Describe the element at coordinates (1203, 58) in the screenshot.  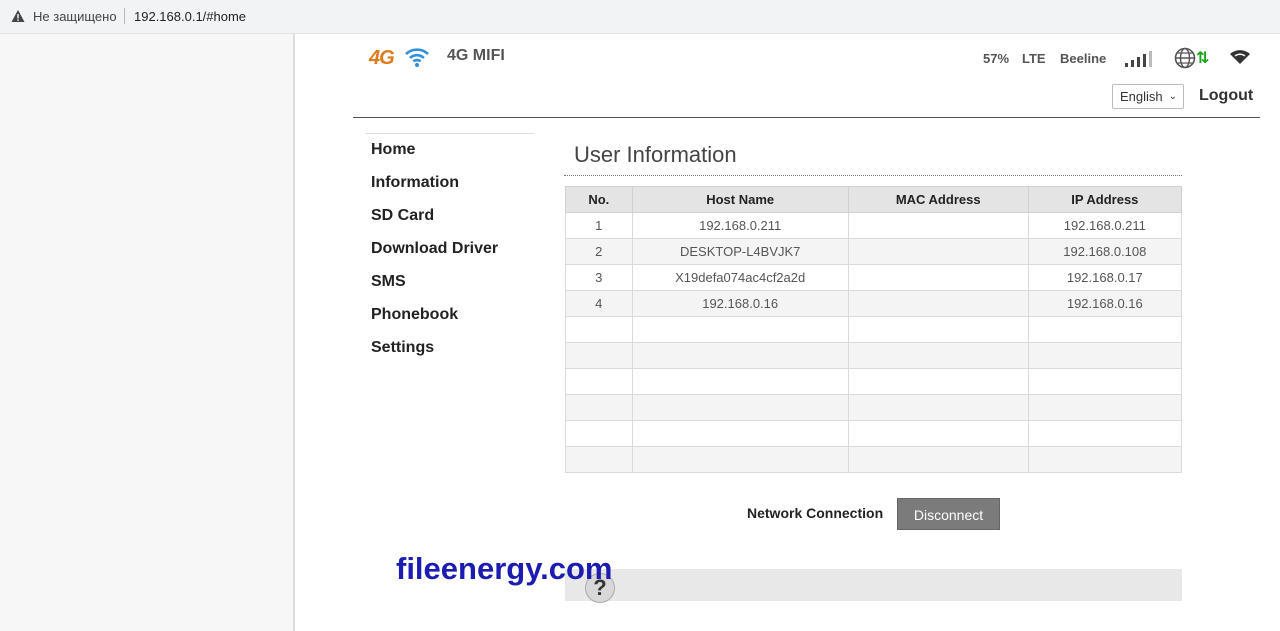
I see `data-arrows-icon: ⇅` at that location.